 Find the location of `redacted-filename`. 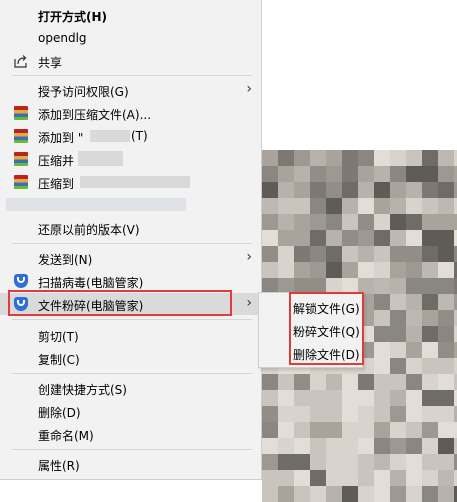

redacted-filename is located at coordinates (100, 158).